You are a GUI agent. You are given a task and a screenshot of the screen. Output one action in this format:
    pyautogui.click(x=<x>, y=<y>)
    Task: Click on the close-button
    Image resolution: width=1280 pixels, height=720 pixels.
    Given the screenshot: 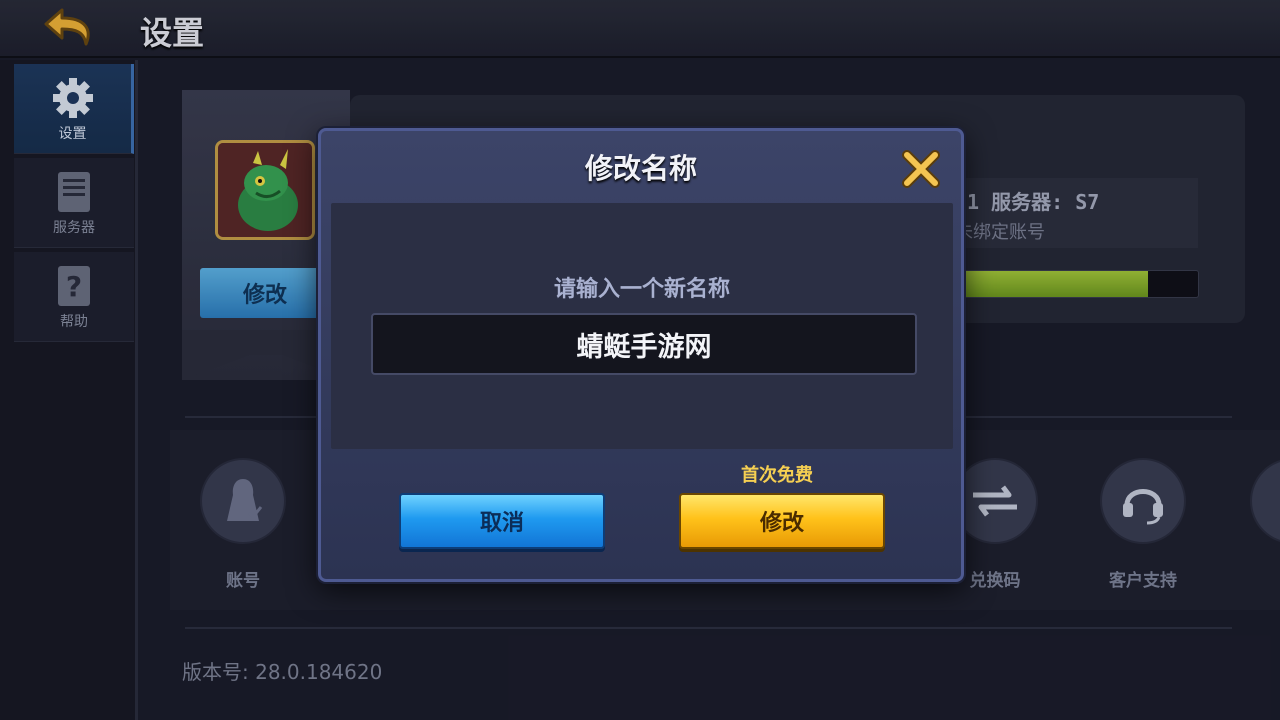 What is the action you would take?
    pyautogui.click(x=921, y=169)
    